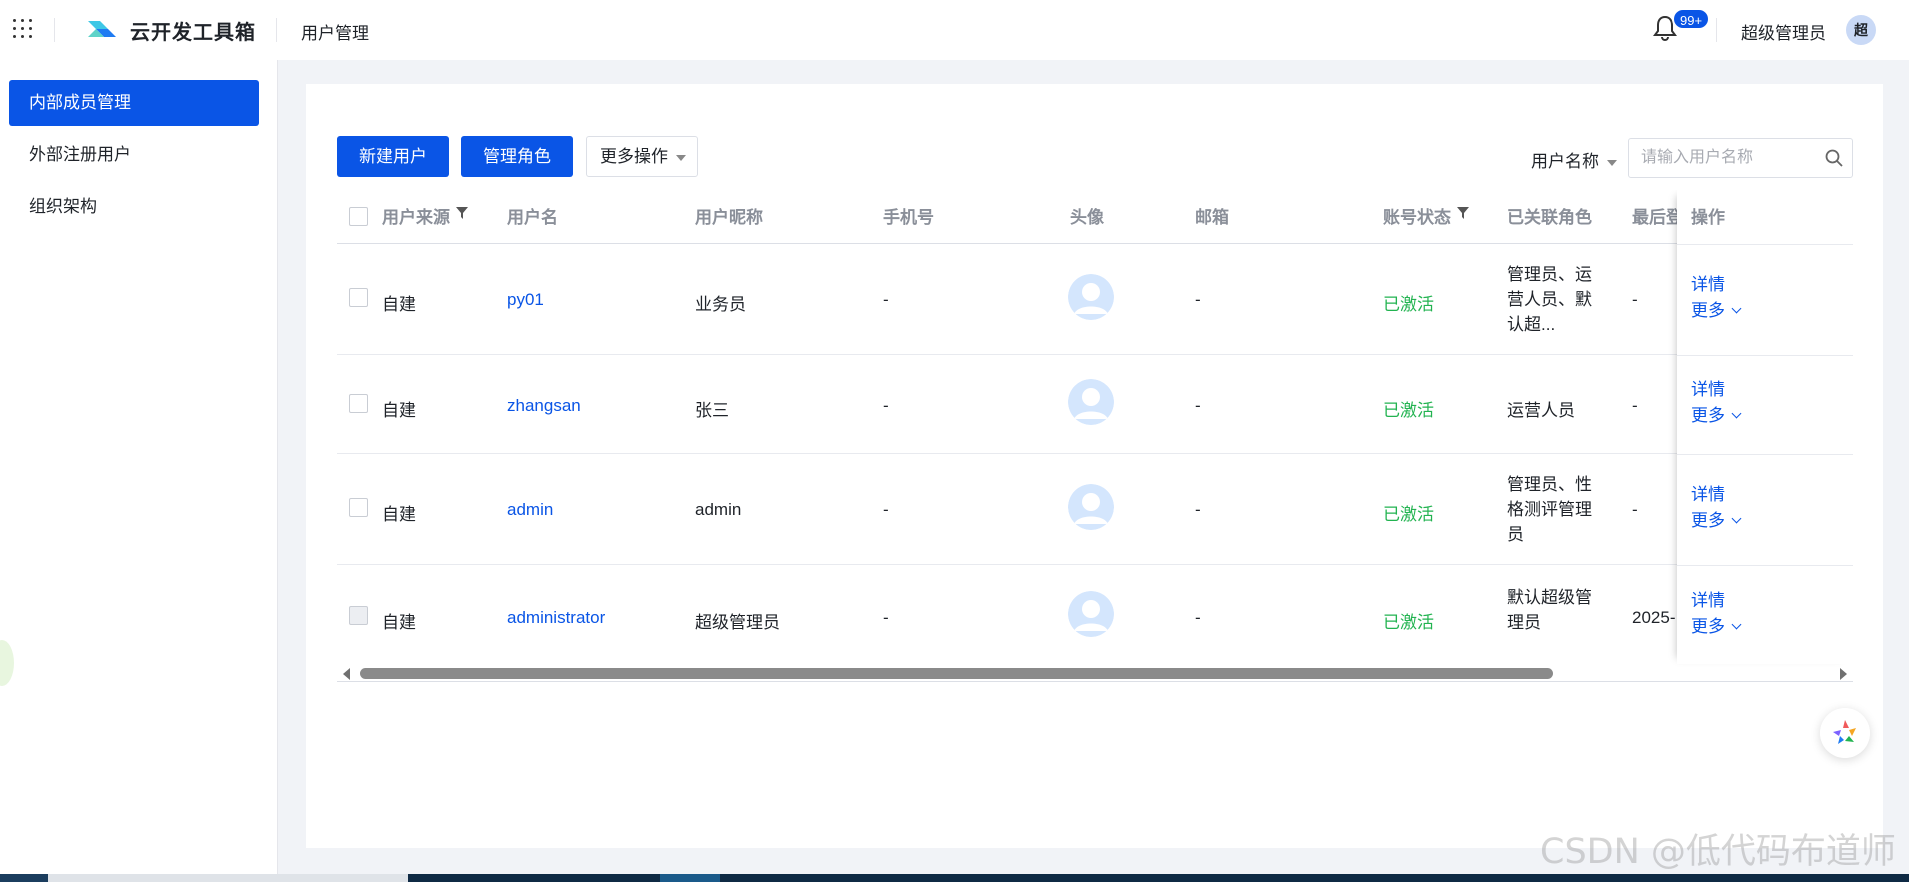 The height and width of the screenshot is (882, 1909). Describe the element at coordinates (1549, 217) in the screenshot. I see `column-header-roles: 已关联角色` at that location.